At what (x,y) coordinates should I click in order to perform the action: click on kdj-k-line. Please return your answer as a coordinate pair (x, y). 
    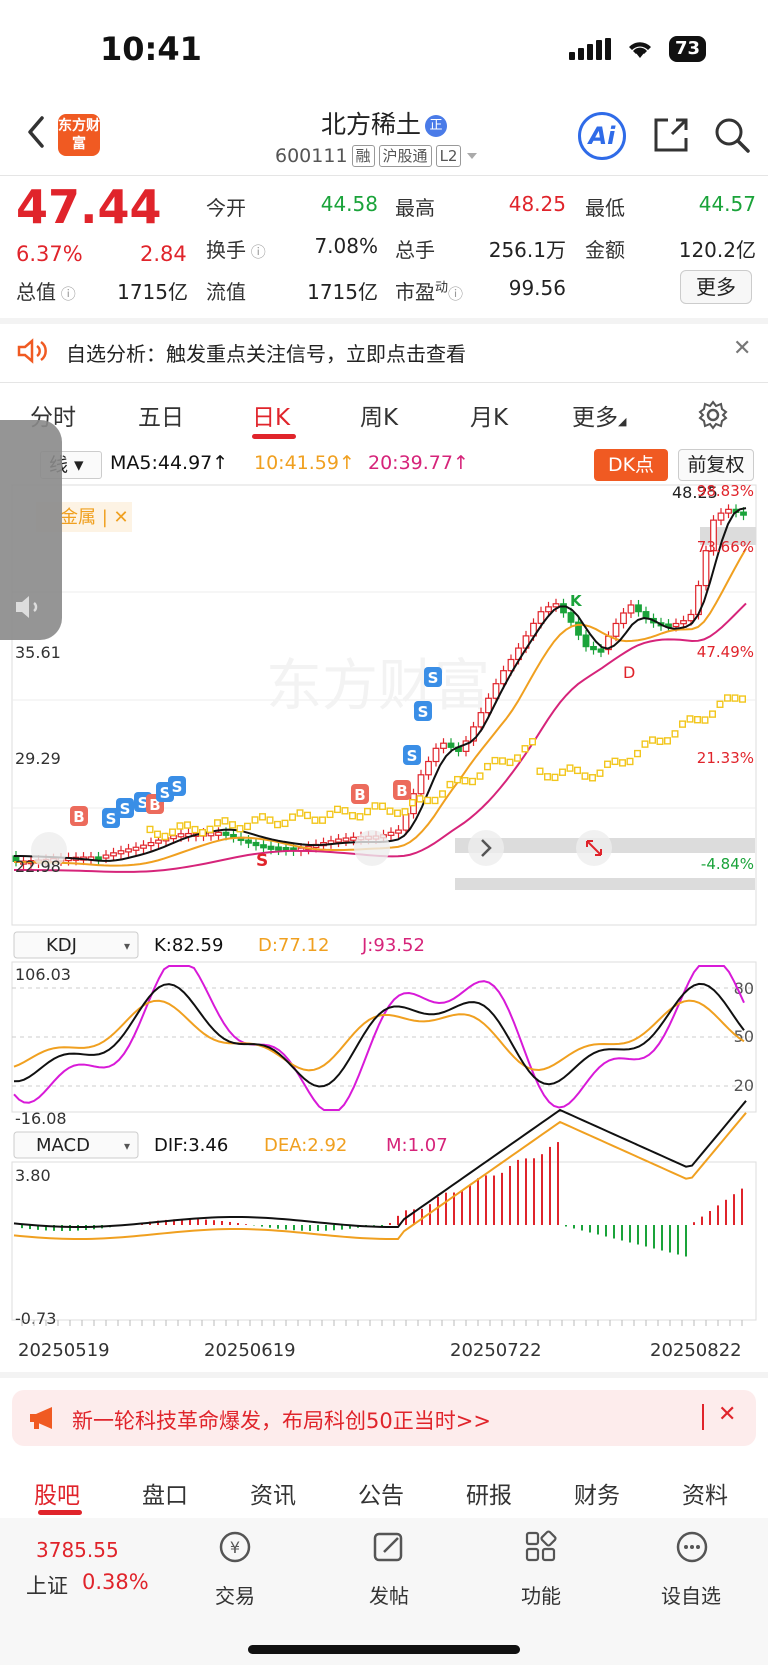
    Looking at the image, I should click on (379, 1035).